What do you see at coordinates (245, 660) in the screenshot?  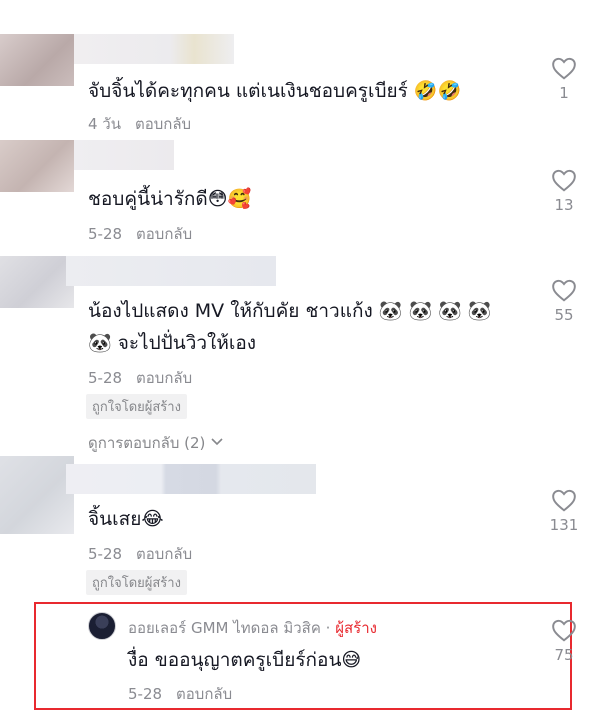 I see `reply-text: งื่อ ขออนุญาตครูเบียร์ก่อน😅` at bounding box center [245, 660].